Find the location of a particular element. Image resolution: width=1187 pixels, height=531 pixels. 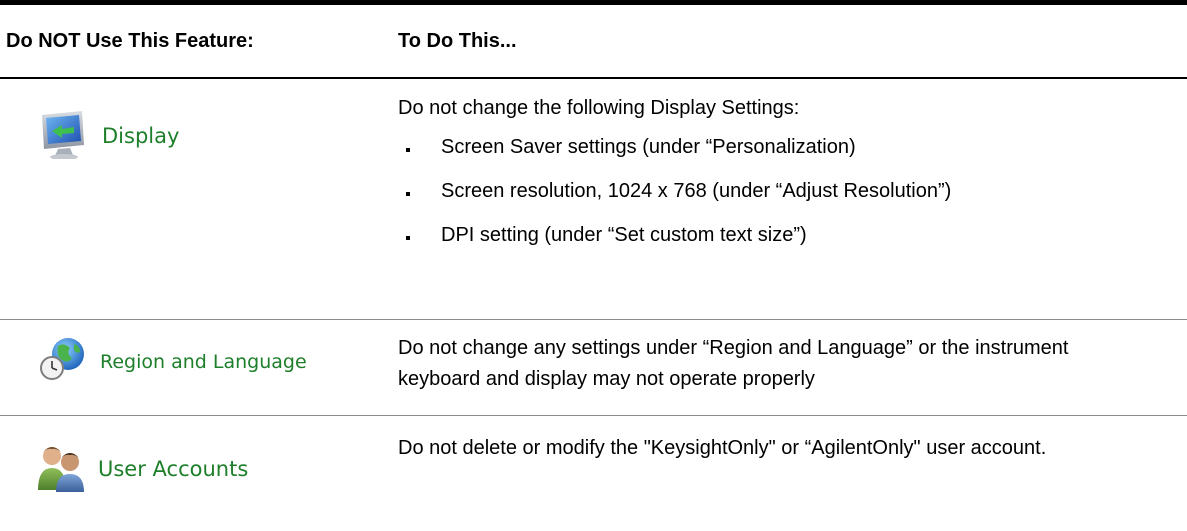

feature-label-display: Display is located at coordinates (141, 135).